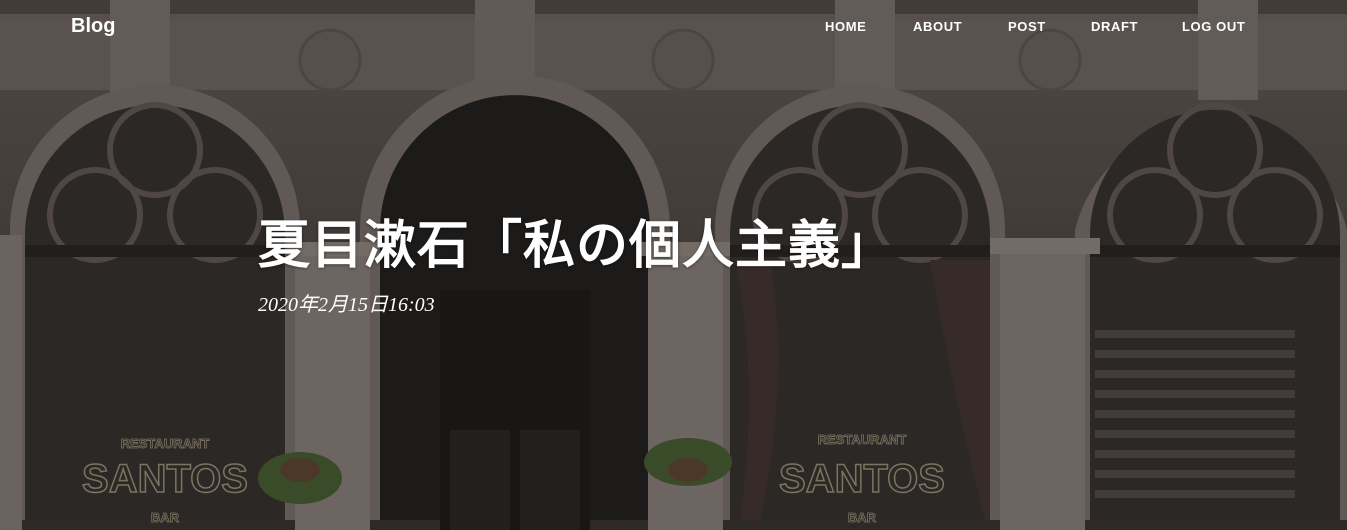  Describe the element at coordinates (93, 26) in the screenshot. I see `brand-link: Blog` at that location.